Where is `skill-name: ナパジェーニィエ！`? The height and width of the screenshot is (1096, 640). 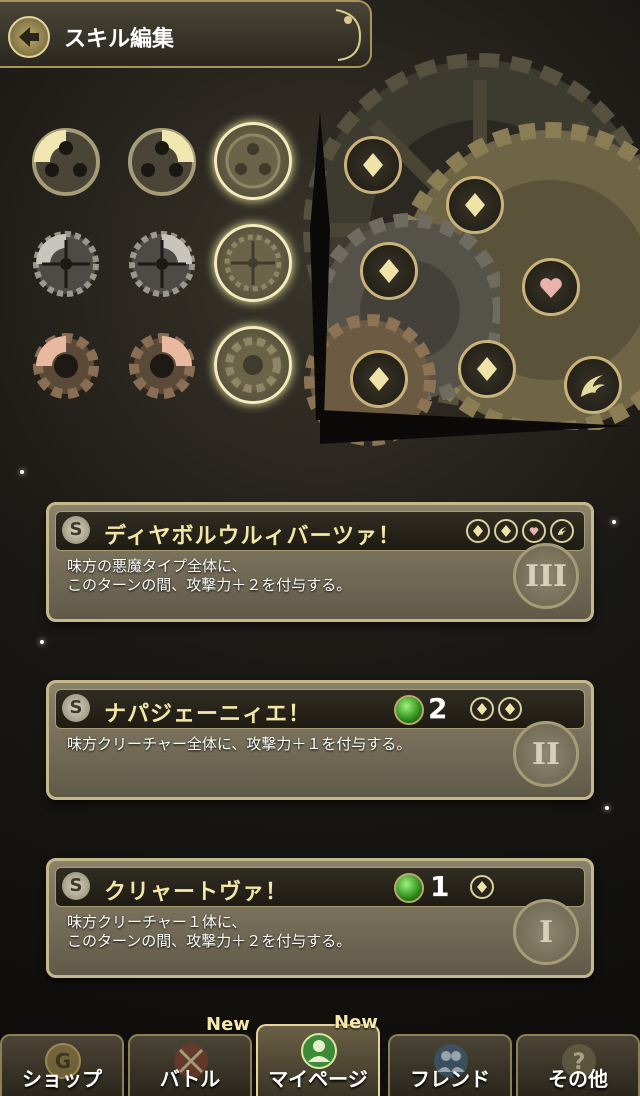
skill-name: ナパジェーニィエ！ is located at coordinates (208, 714).